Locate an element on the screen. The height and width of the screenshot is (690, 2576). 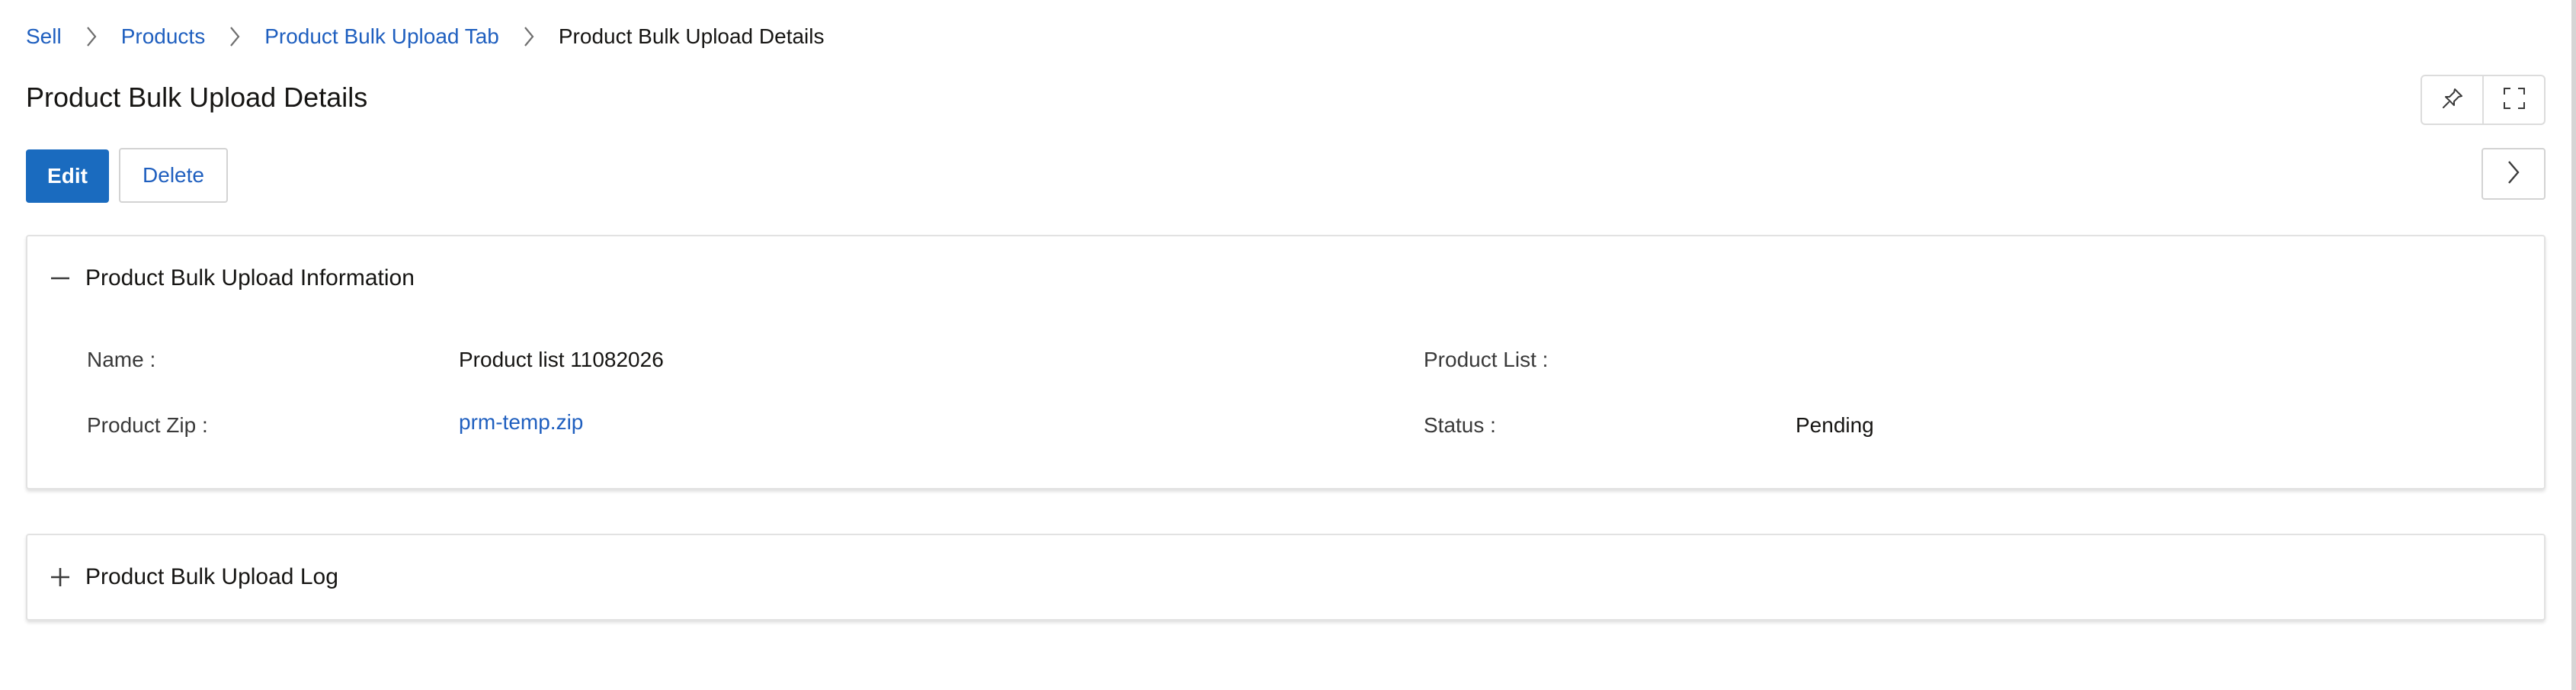
name-value: Product list 11082026 is located at coordinates (561, 360).